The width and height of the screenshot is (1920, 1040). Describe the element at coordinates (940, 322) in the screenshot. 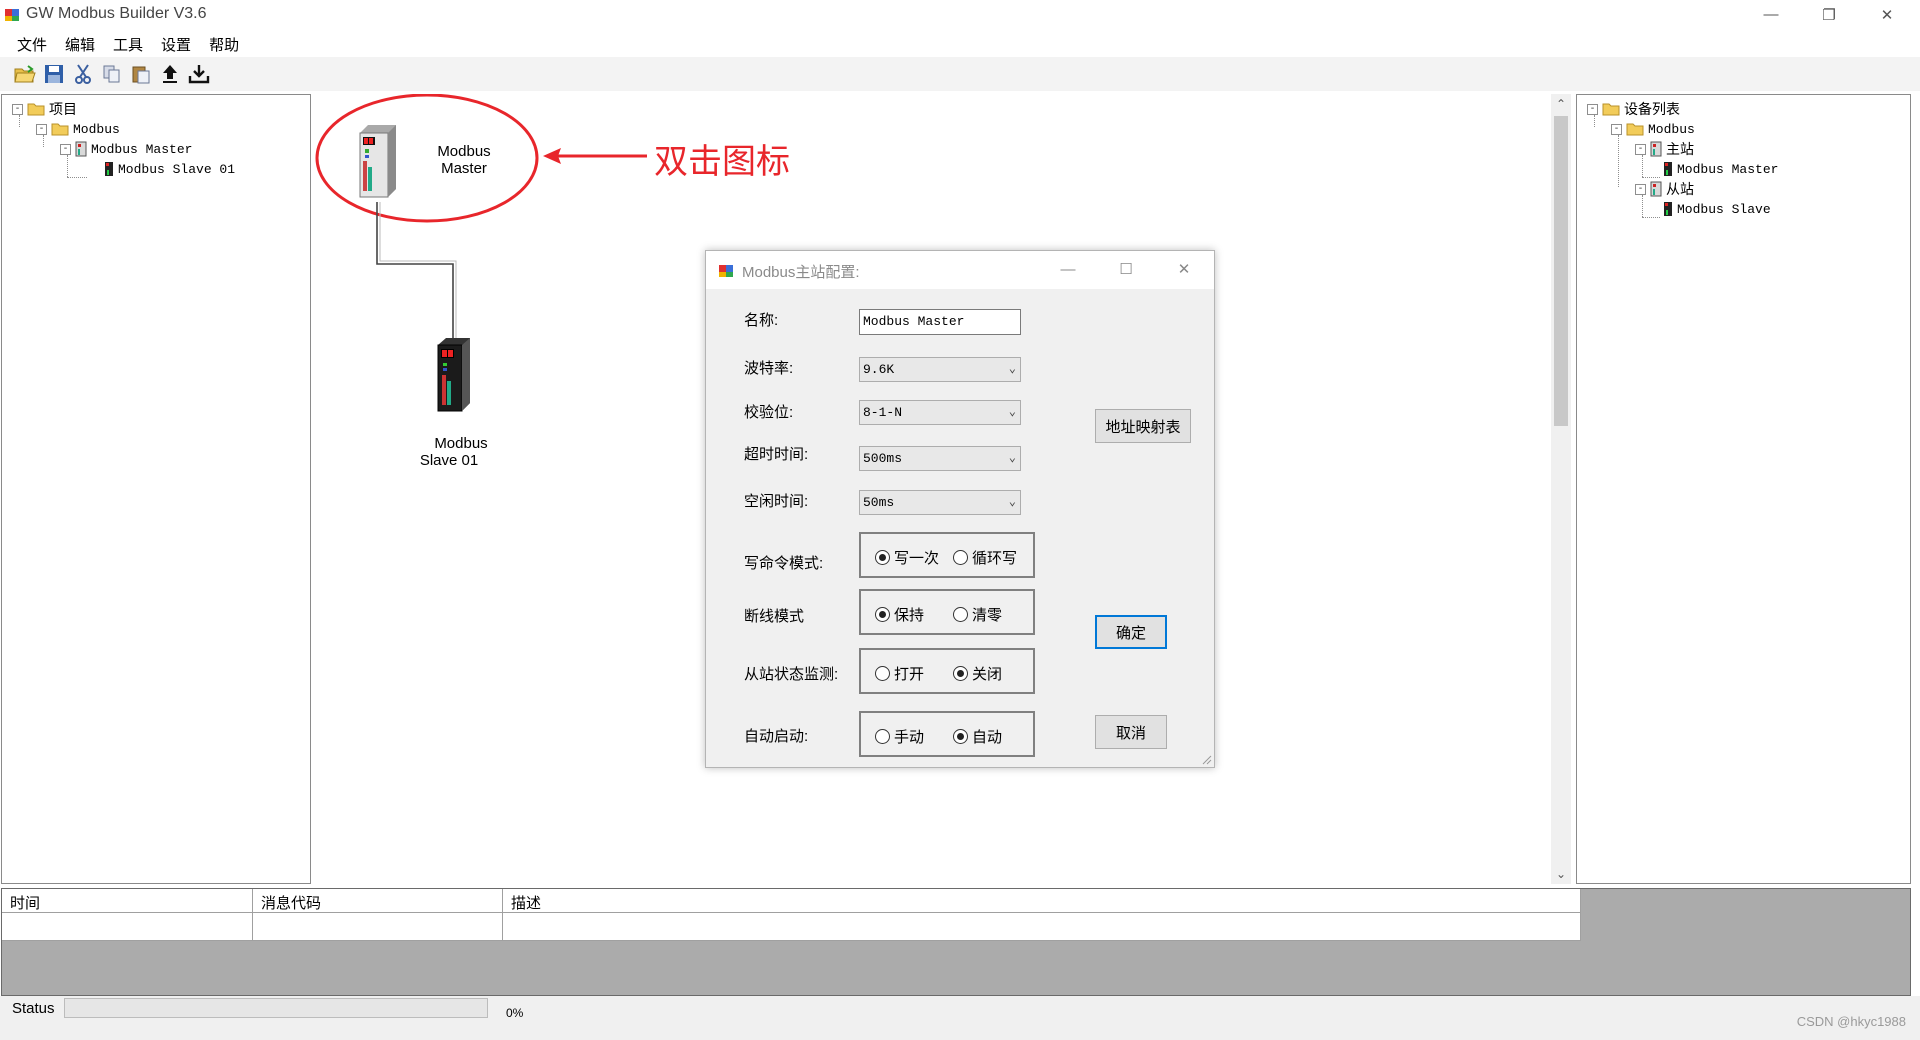

I see `name-input: Modbus Master` at that location.